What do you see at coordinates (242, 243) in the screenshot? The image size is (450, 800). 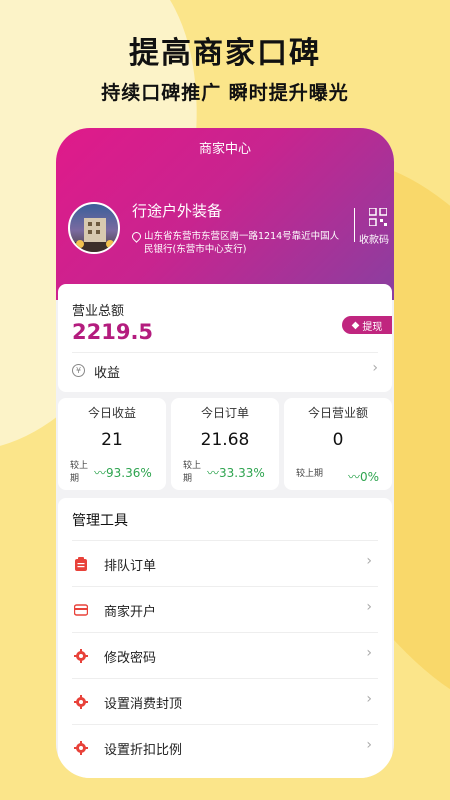 I see `shop-address: 山东省东营市东营区南一路1214号靠近中国人民银行(东营市中心支行)` at bounding box center [242, 243].